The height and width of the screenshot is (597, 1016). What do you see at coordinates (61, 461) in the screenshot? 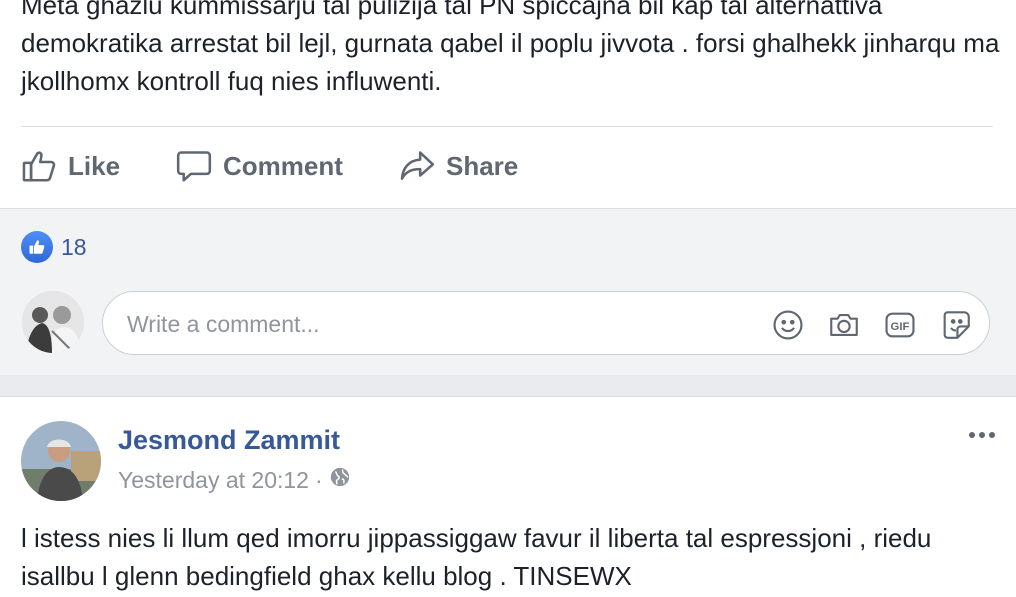
I see `author-avatar` at bounding box center [61, 461].